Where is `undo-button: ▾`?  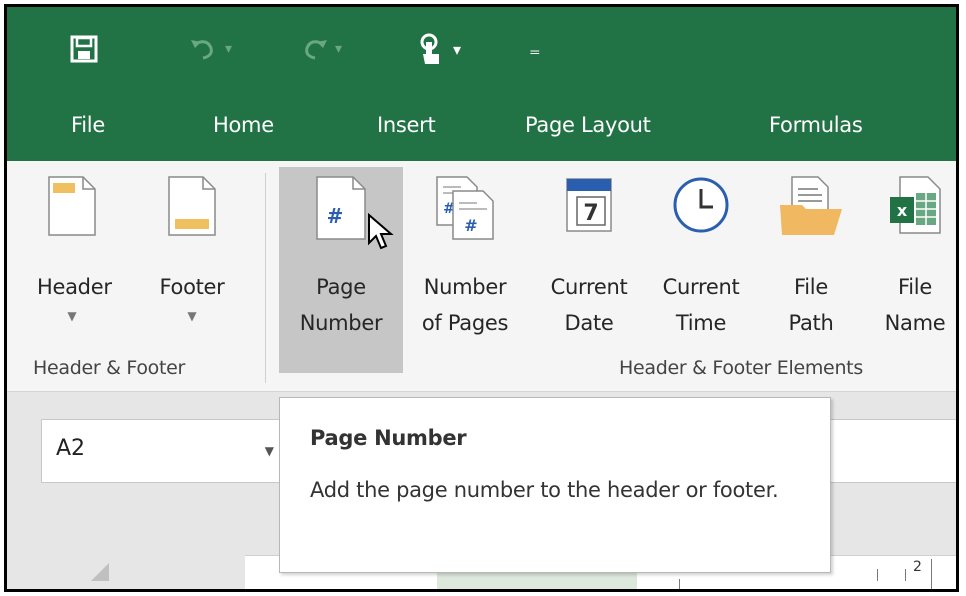
undo-button: ▾ is located at coordinates (209, 49).